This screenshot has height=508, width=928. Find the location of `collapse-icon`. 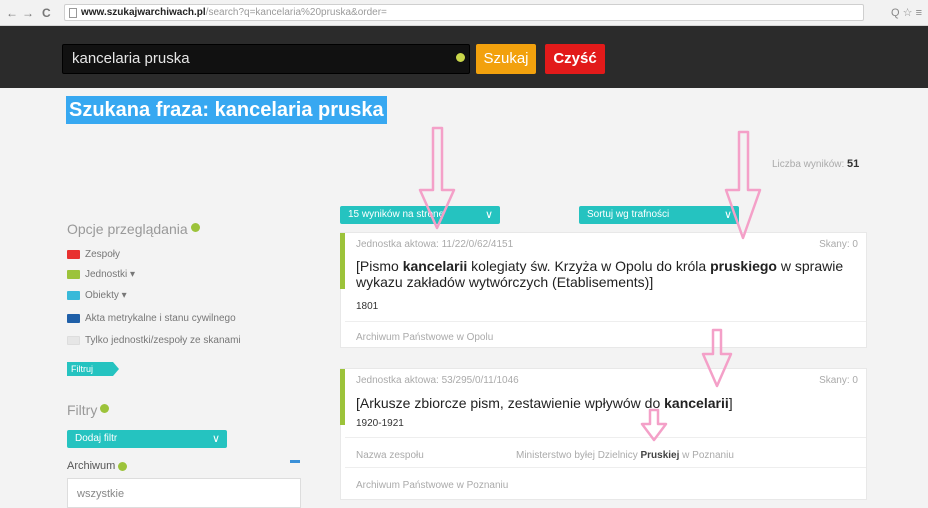

collapse-icon is located at coordinates (295, 461).